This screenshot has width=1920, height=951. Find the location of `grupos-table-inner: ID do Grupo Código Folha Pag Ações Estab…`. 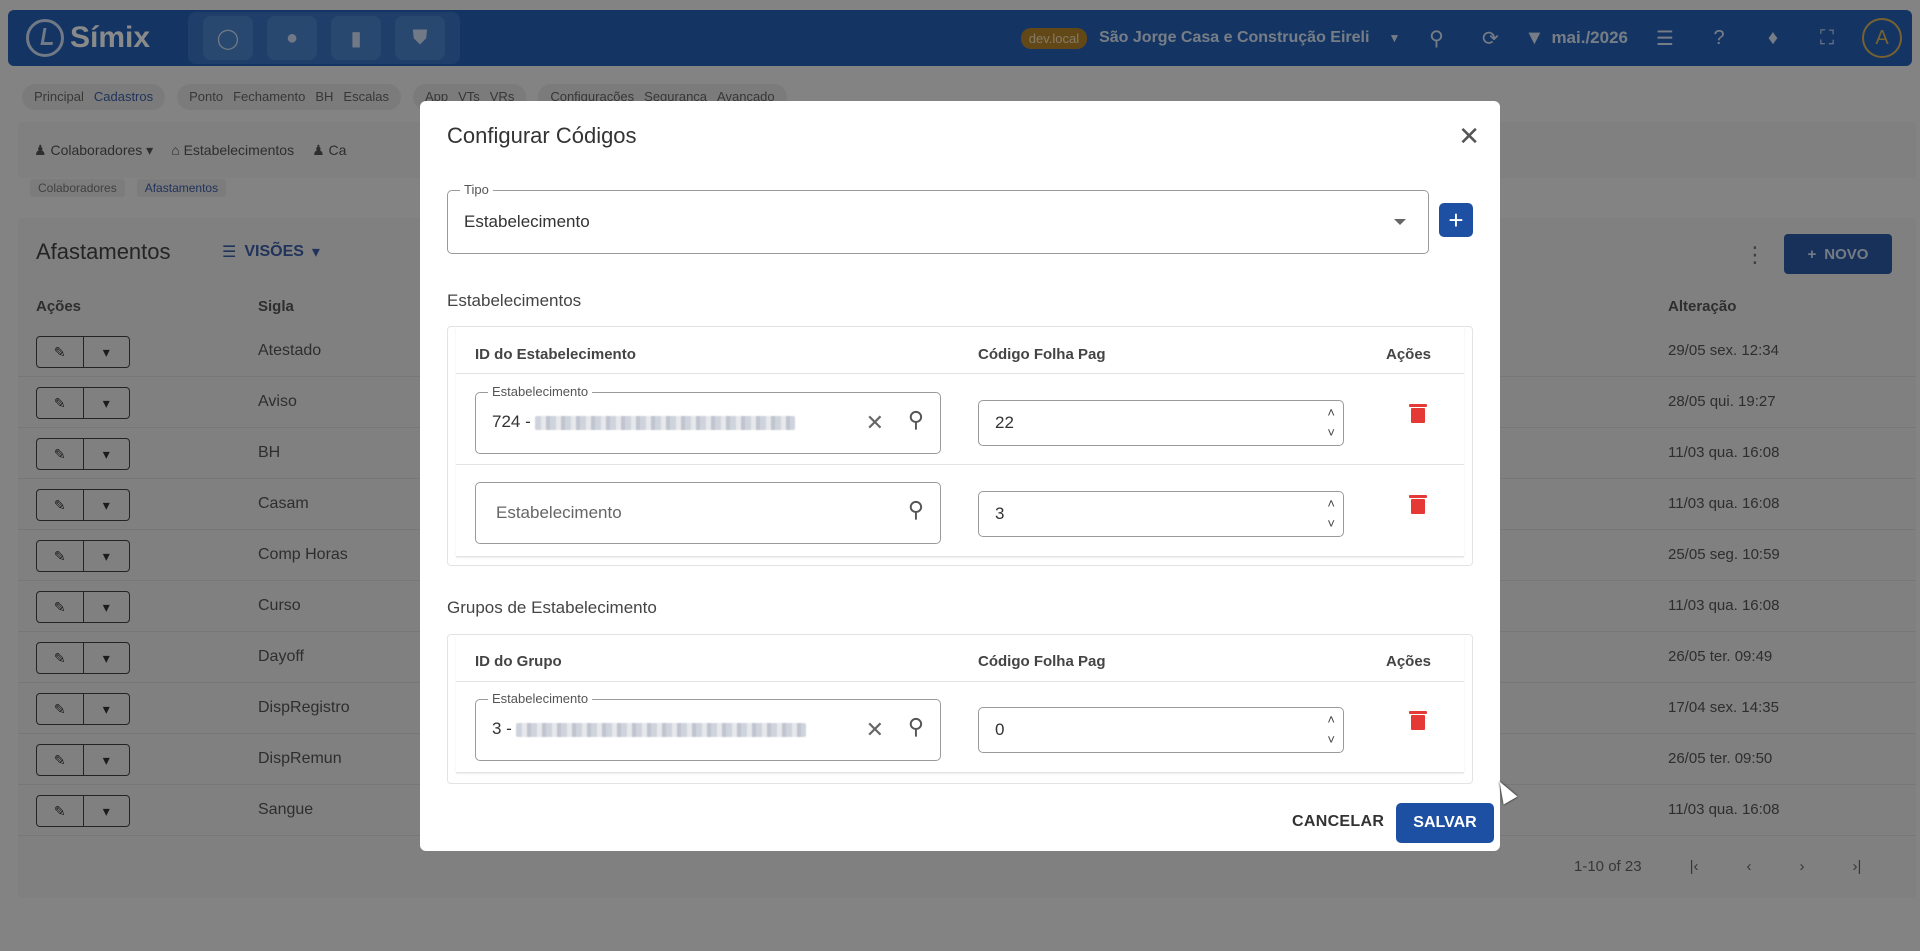

grupos-table-inner: ID do Grupo Código Folha Pag Ações Estab… is located at coordinates (960, 704).